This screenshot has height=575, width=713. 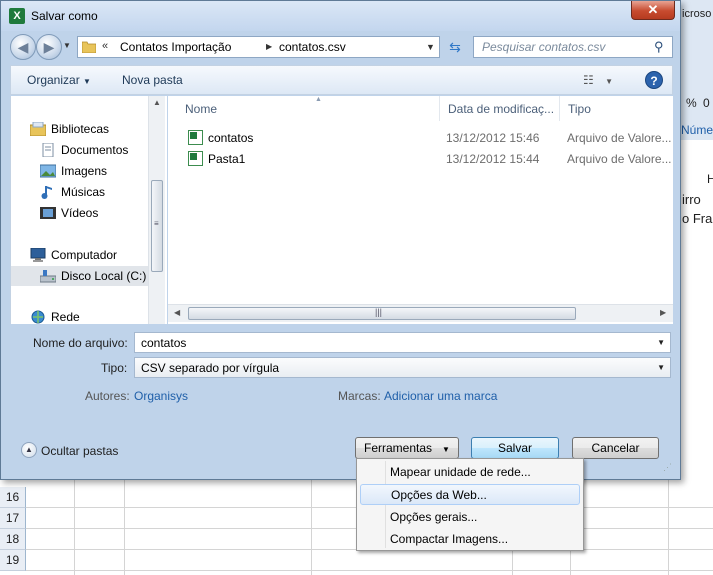 I want to click on filename-input: contatos ▼, so click(x=402, y=342).